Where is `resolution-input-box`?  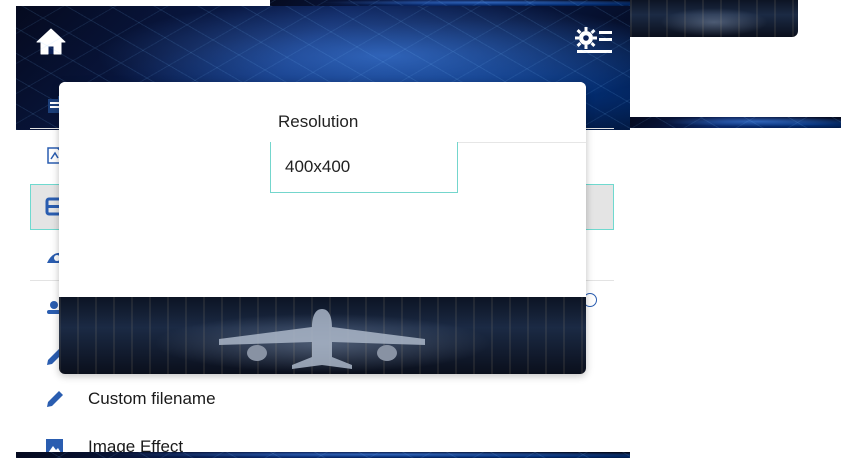
resolution-input-box is located at coordinates (364, 167).